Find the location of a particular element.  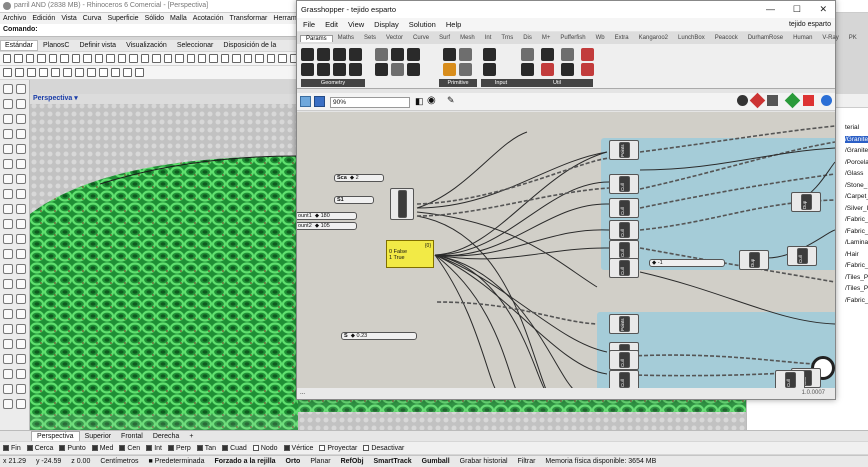

gh-tab: Trns is located at coordinates (507, 38).